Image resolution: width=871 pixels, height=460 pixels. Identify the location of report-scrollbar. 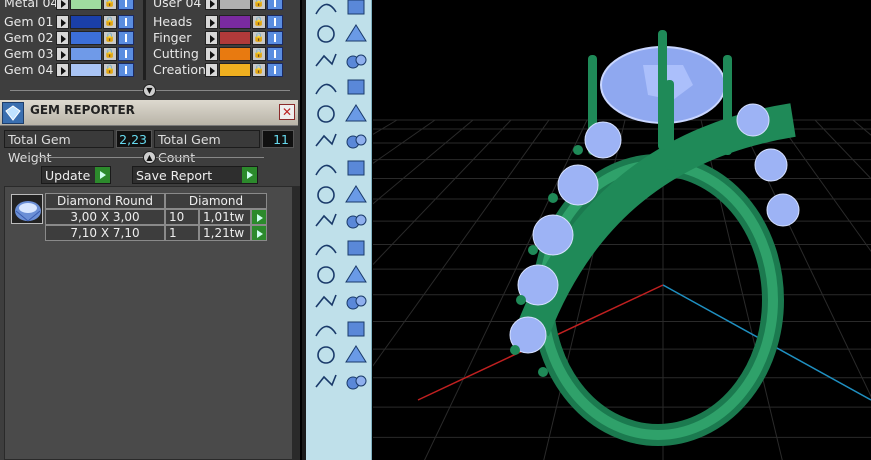
(296, 323).